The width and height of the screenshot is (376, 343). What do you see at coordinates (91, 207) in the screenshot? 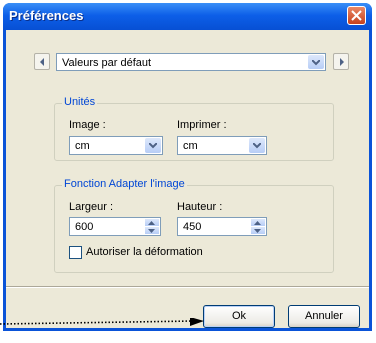
I see `width-label: Largeur :` at bounding box center [91, 207].